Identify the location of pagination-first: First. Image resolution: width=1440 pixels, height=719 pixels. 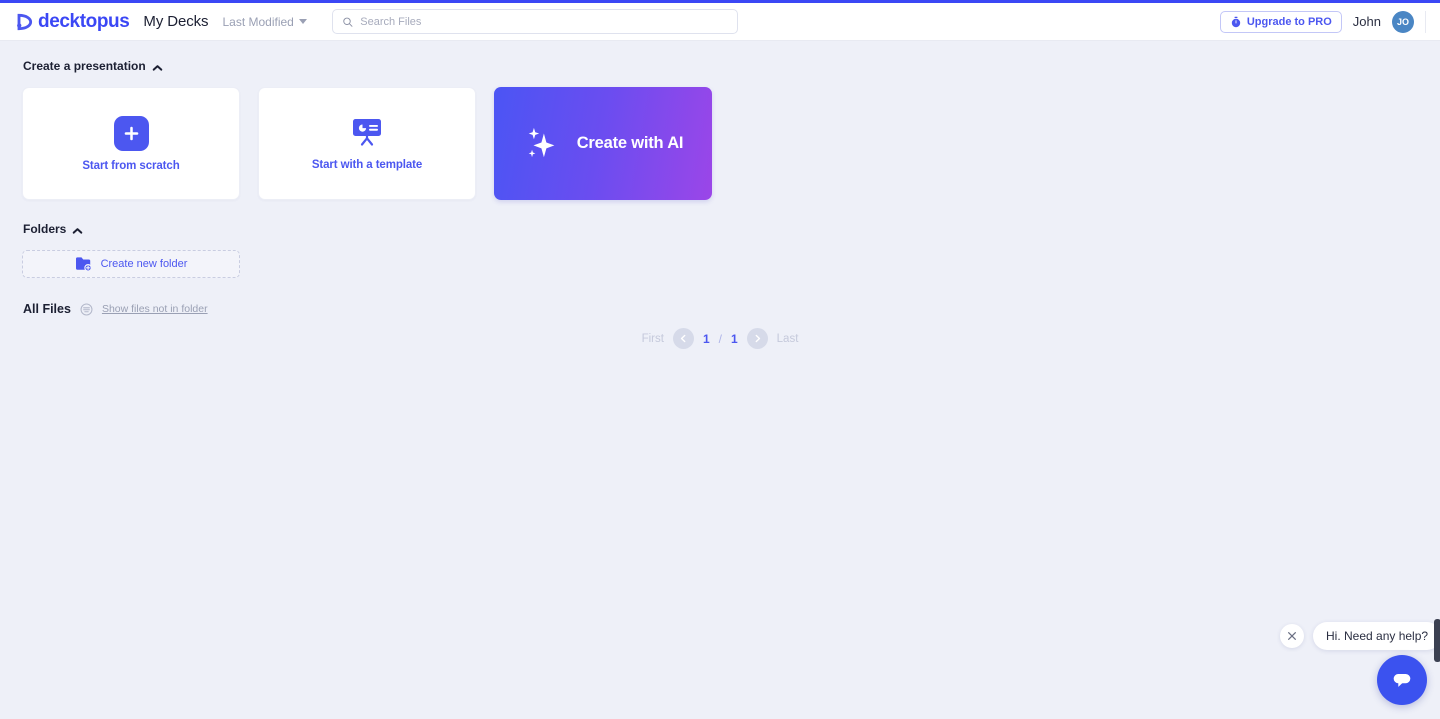
(653, 339).